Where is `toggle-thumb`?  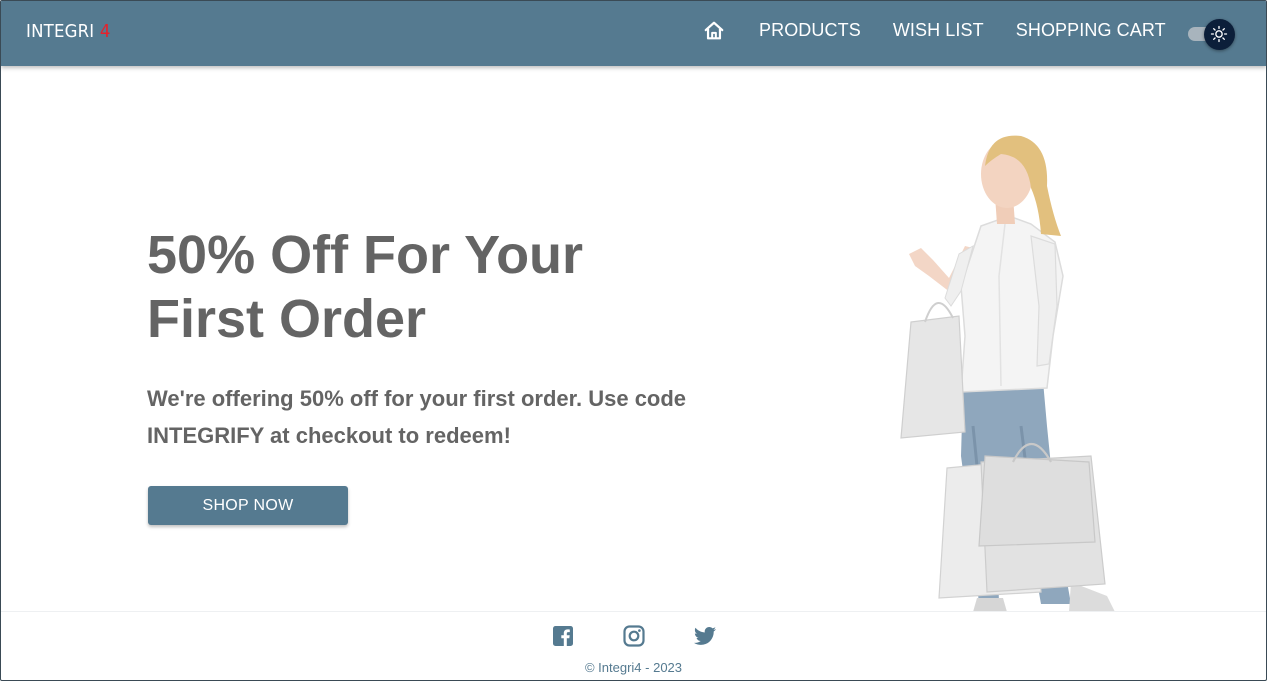 toggle-thumb is located at coordinates (1219, 34).